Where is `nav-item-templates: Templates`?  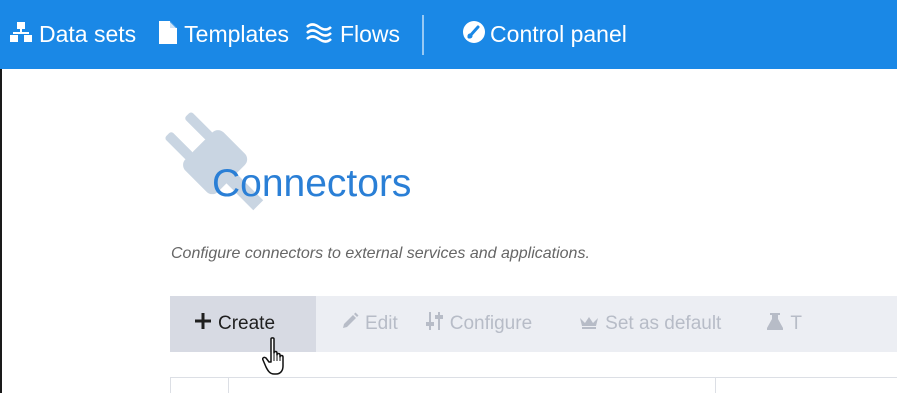 nav-item-templates: Templates is located at coordinates (224, 34).